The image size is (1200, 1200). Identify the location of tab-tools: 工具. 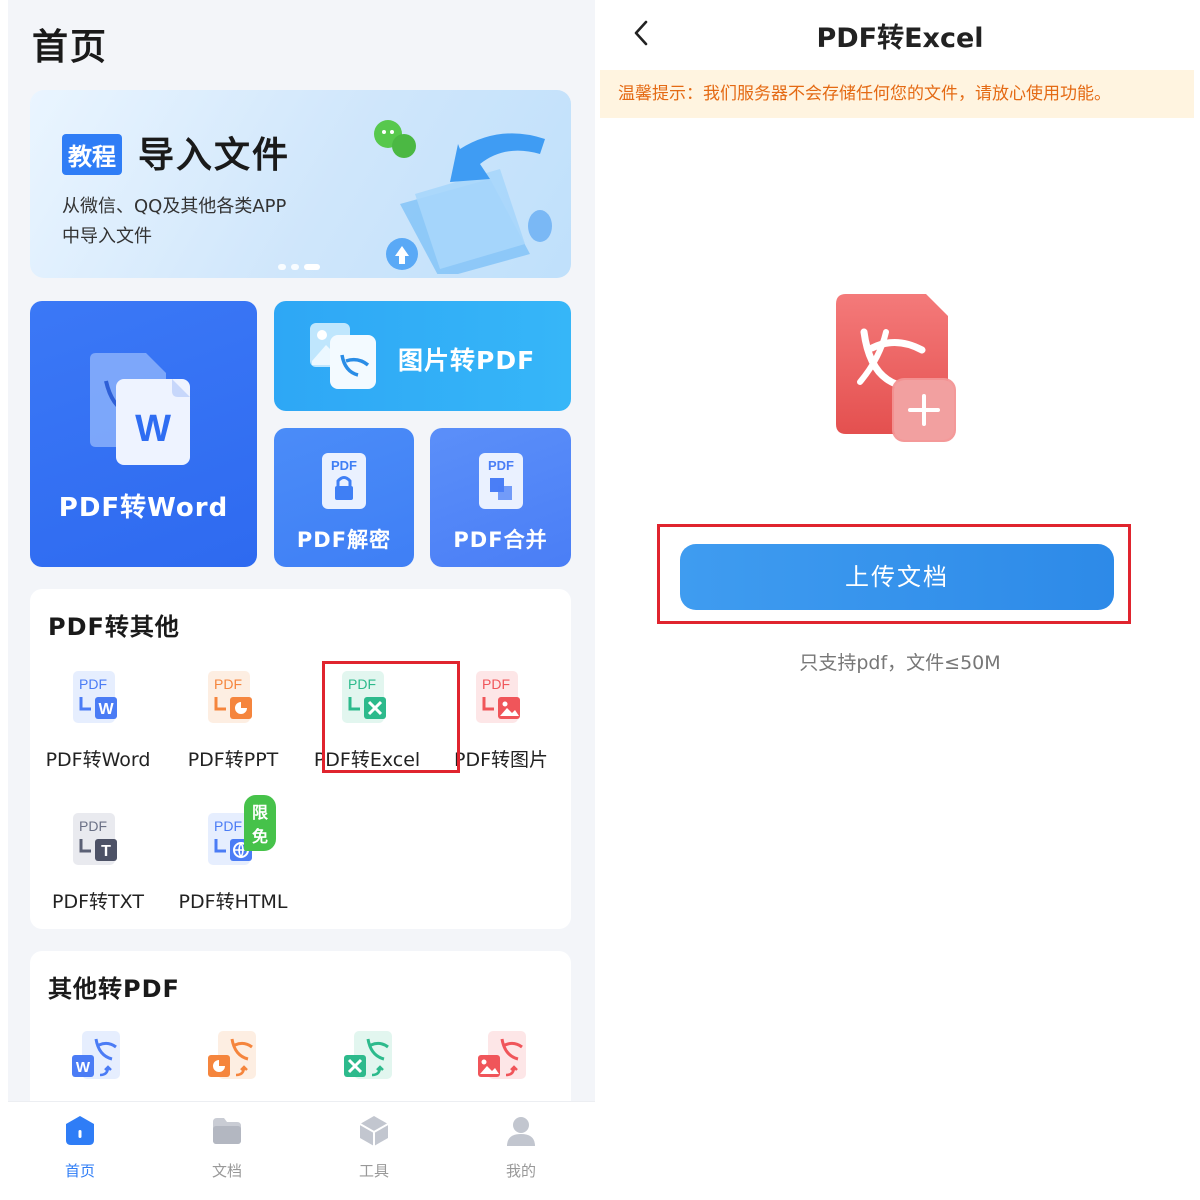
(374, 1147).